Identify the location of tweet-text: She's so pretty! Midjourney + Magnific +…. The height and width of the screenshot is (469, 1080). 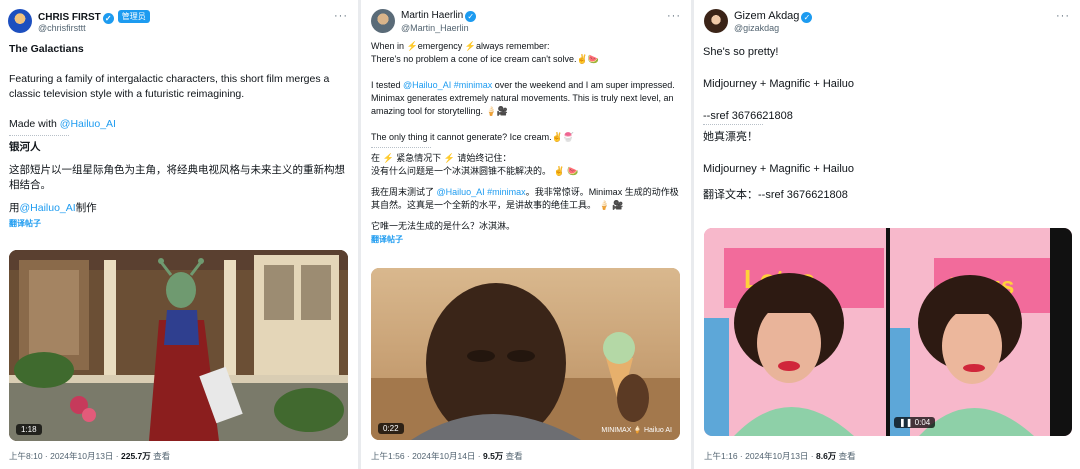
(779, 123).